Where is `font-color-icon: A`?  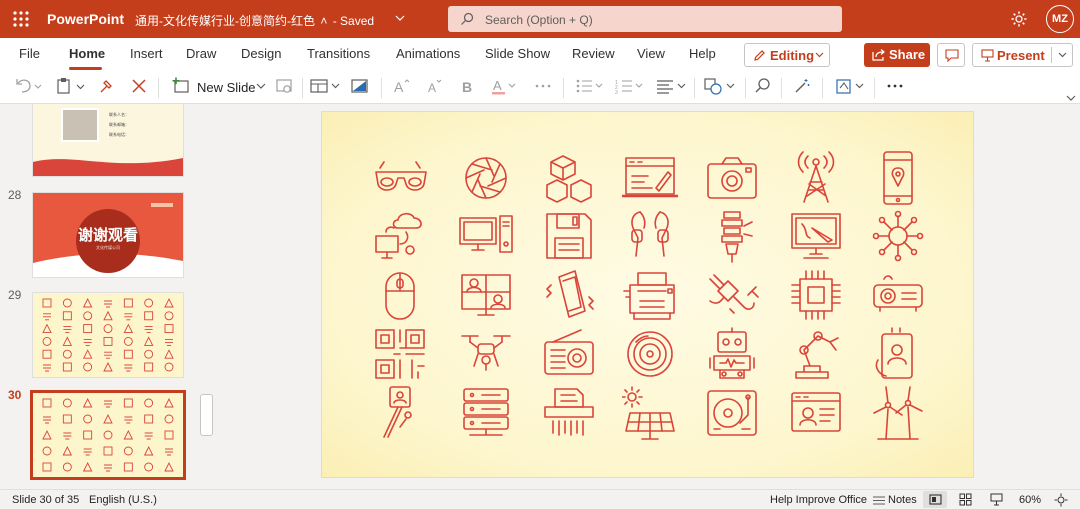
font-color-icon: A is located at coordinates (505, 86).